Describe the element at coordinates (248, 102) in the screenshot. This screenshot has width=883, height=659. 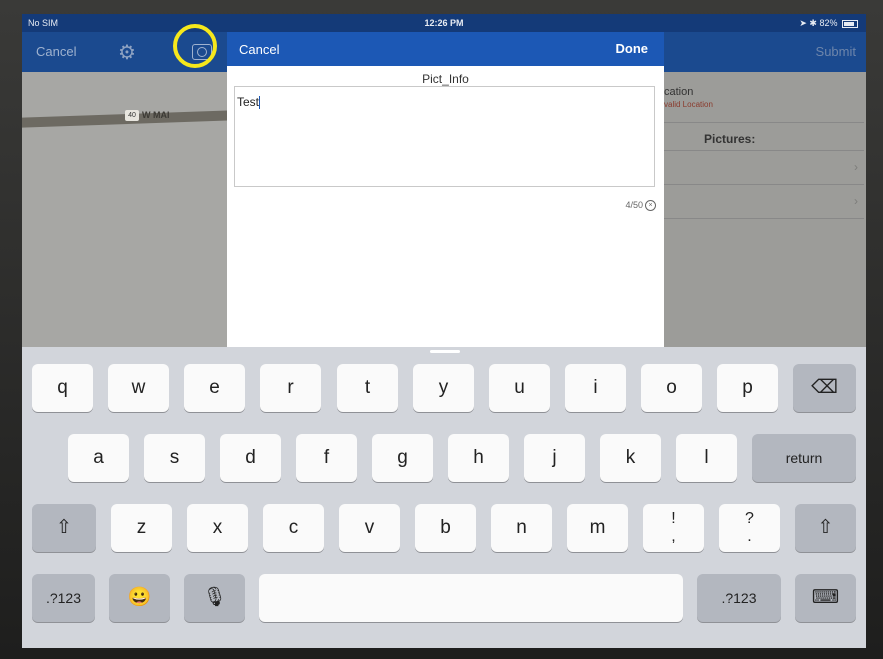
I see `textarea-value: Test` at that location.